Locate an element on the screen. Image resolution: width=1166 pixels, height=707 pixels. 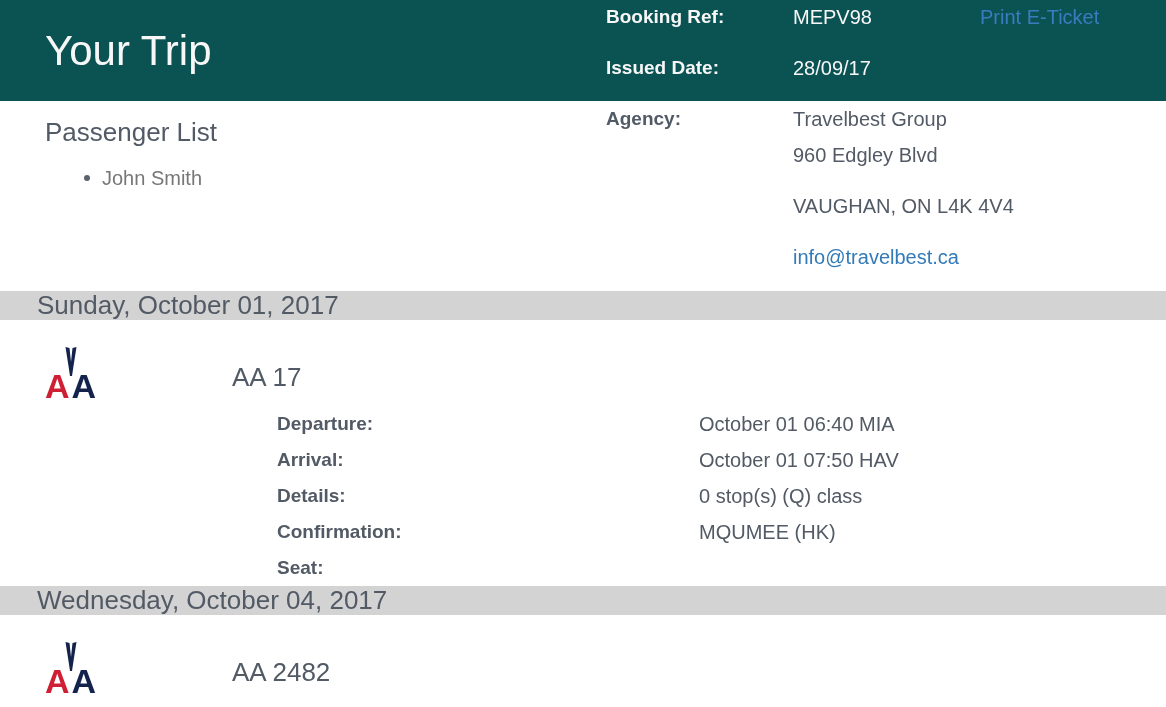
detail-label: Departure: is located at coordinates (326, 424).